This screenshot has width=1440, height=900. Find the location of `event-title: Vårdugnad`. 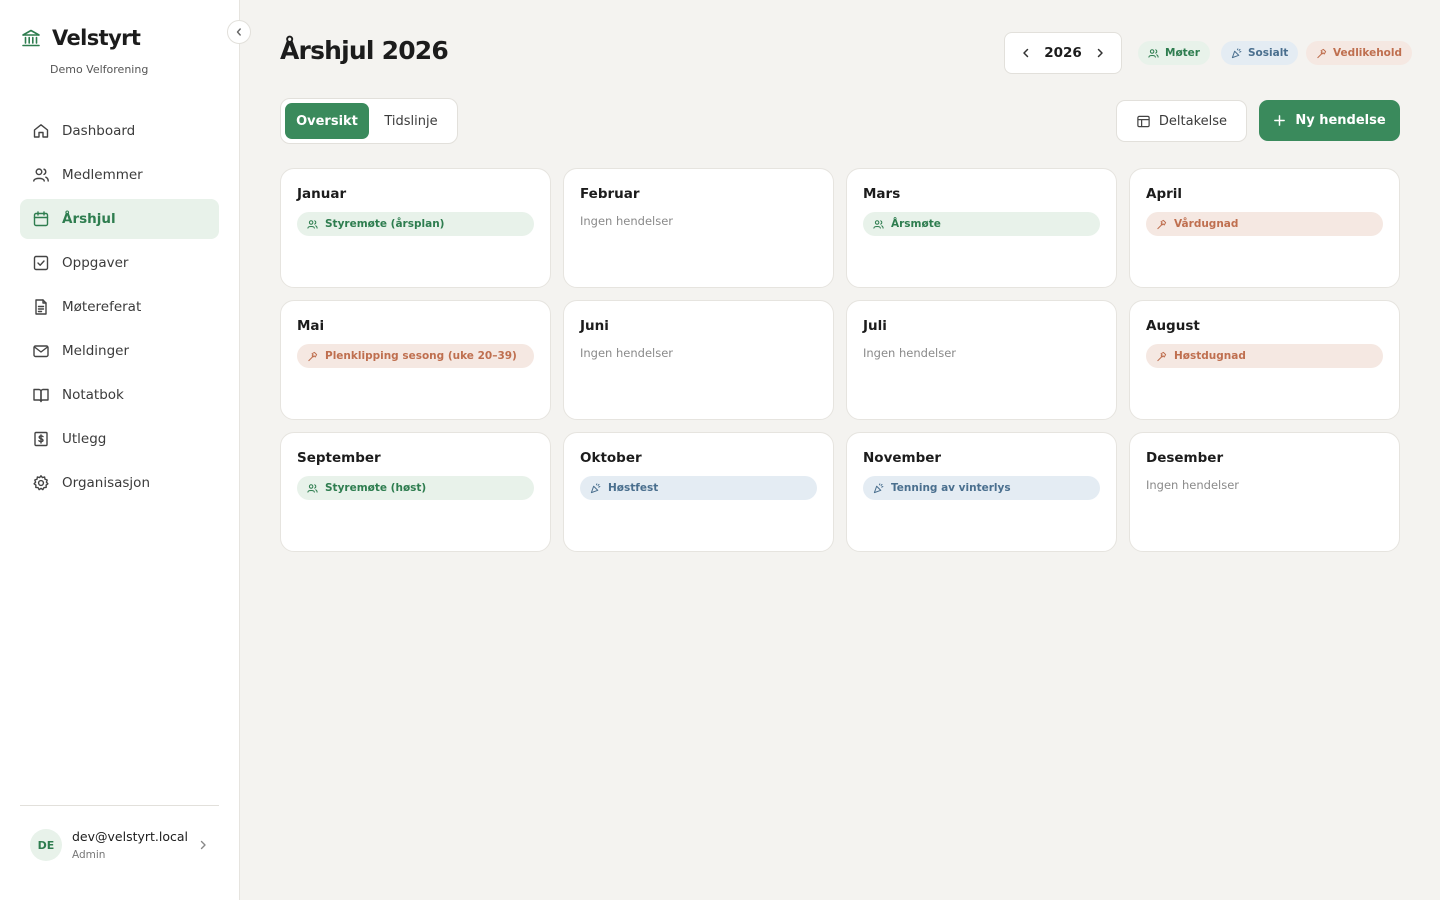

event-title: Vårdugnad is located at coordinates (1206, 224).